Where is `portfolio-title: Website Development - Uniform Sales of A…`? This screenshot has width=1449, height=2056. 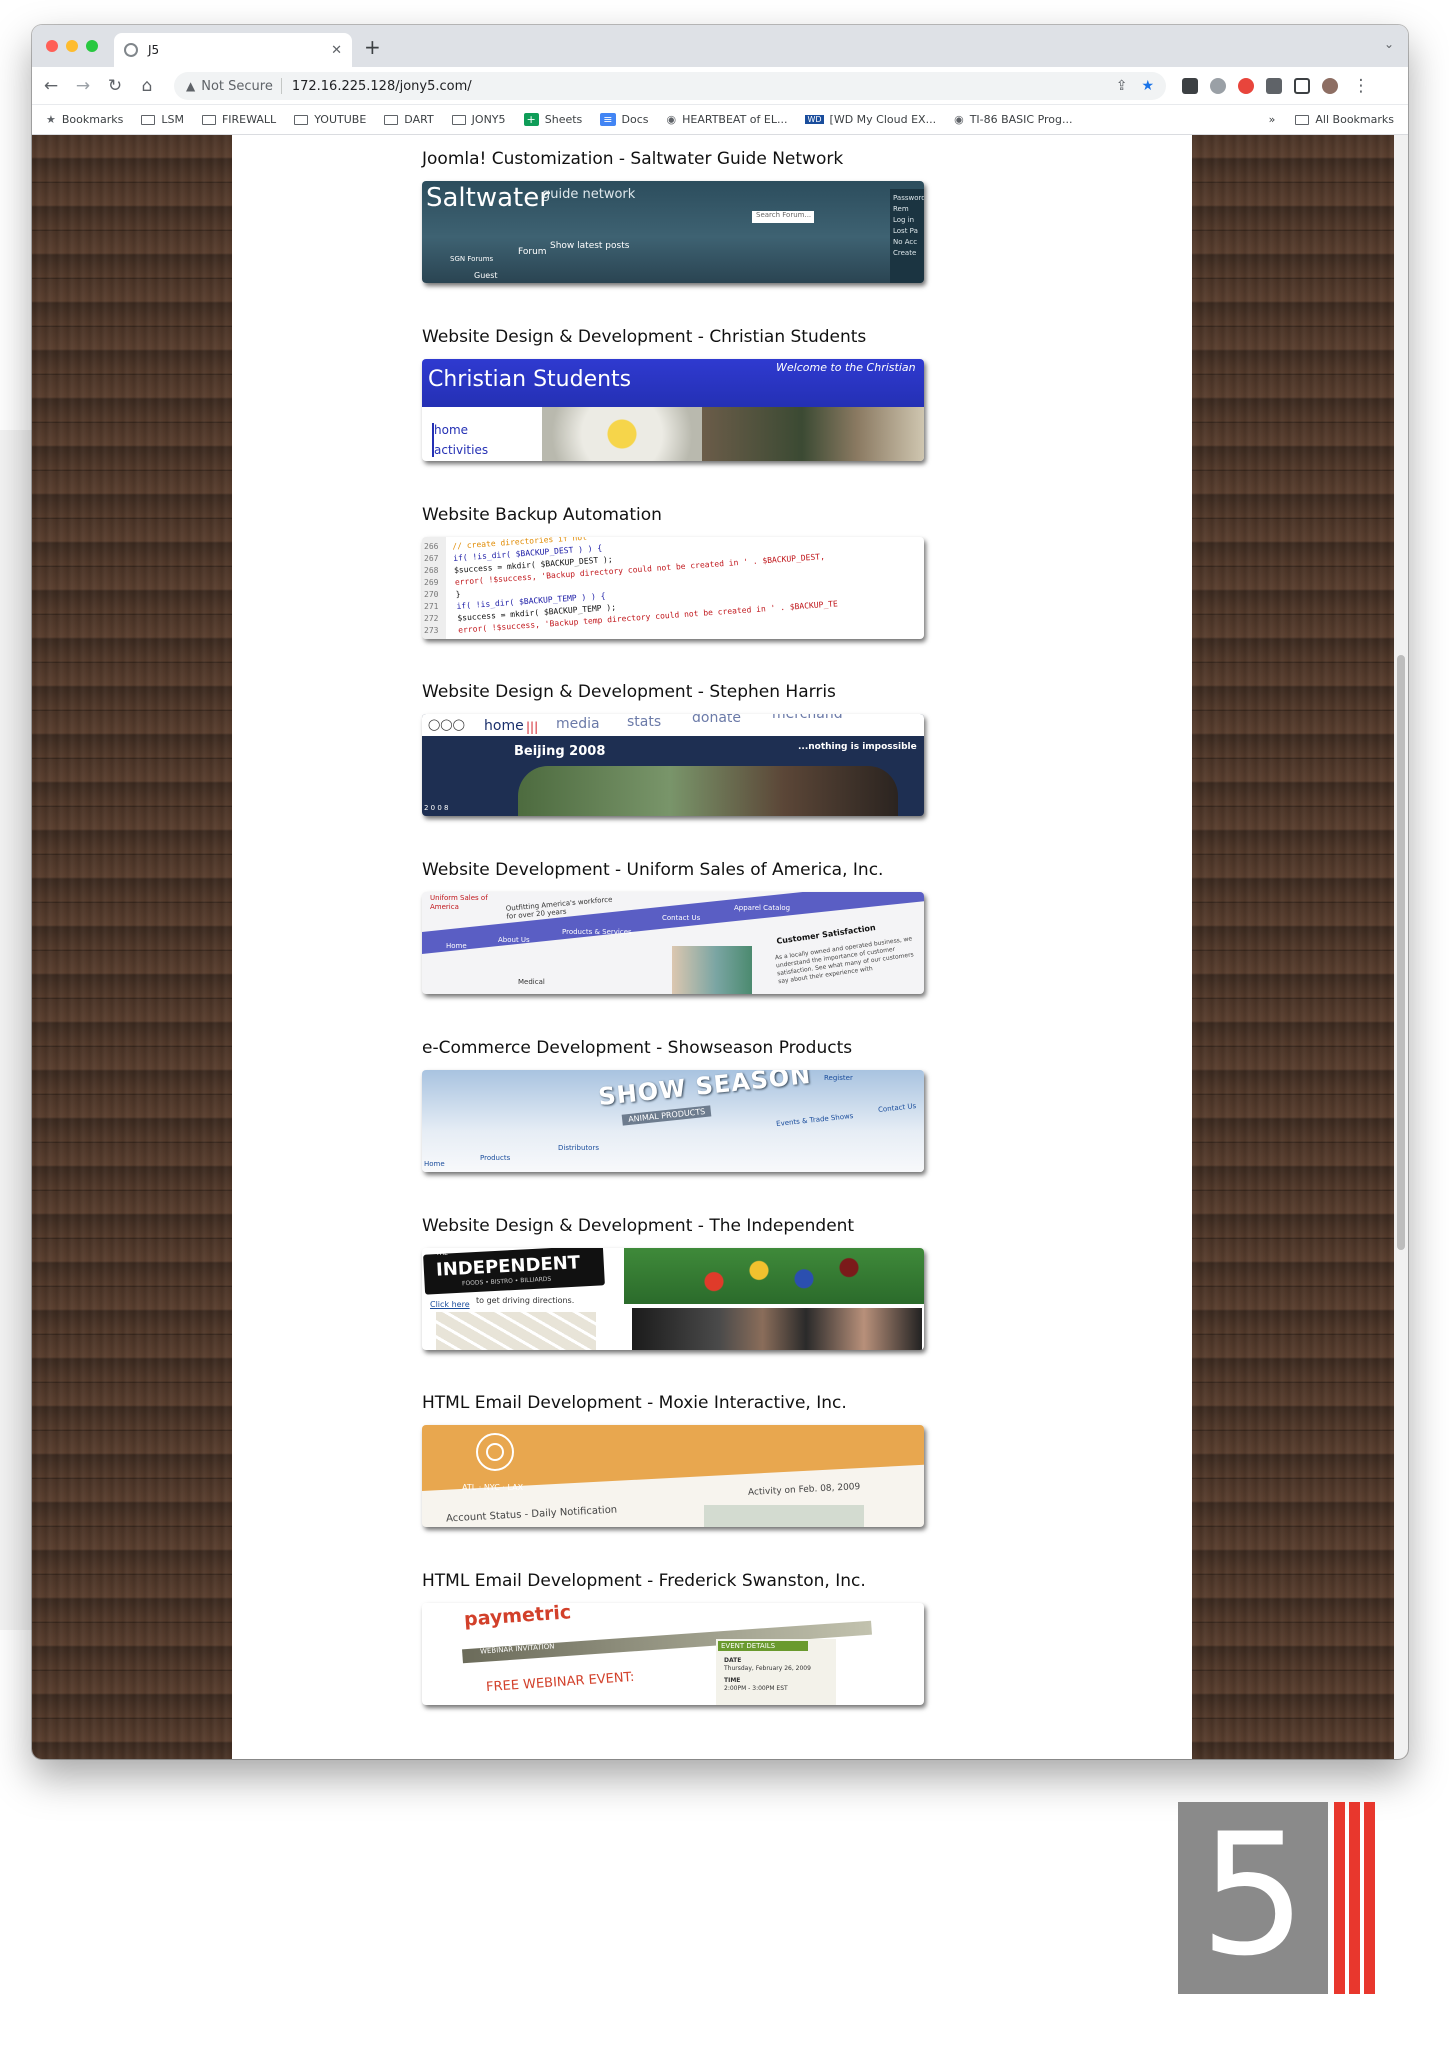
portfolio-title: Website Development - Uniform Sales of A… is located at coordinates (682, 870).